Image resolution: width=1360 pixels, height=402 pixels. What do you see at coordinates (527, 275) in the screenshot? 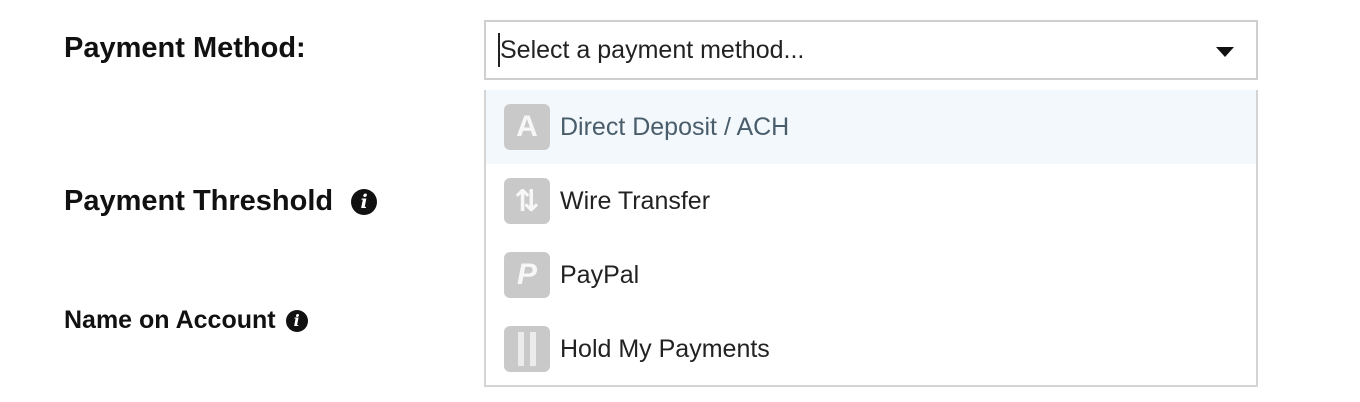
I see `paypal-icon: P` at bounding box center [527, 275].